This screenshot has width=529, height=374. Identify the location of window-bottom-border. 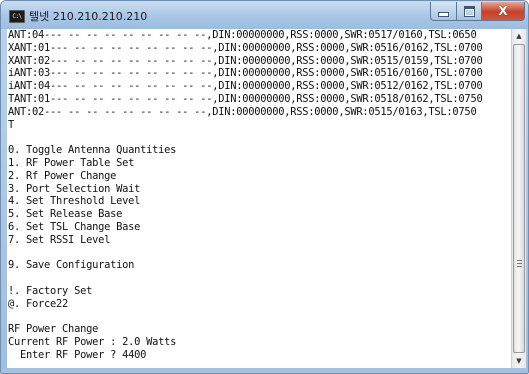
(264, 370).